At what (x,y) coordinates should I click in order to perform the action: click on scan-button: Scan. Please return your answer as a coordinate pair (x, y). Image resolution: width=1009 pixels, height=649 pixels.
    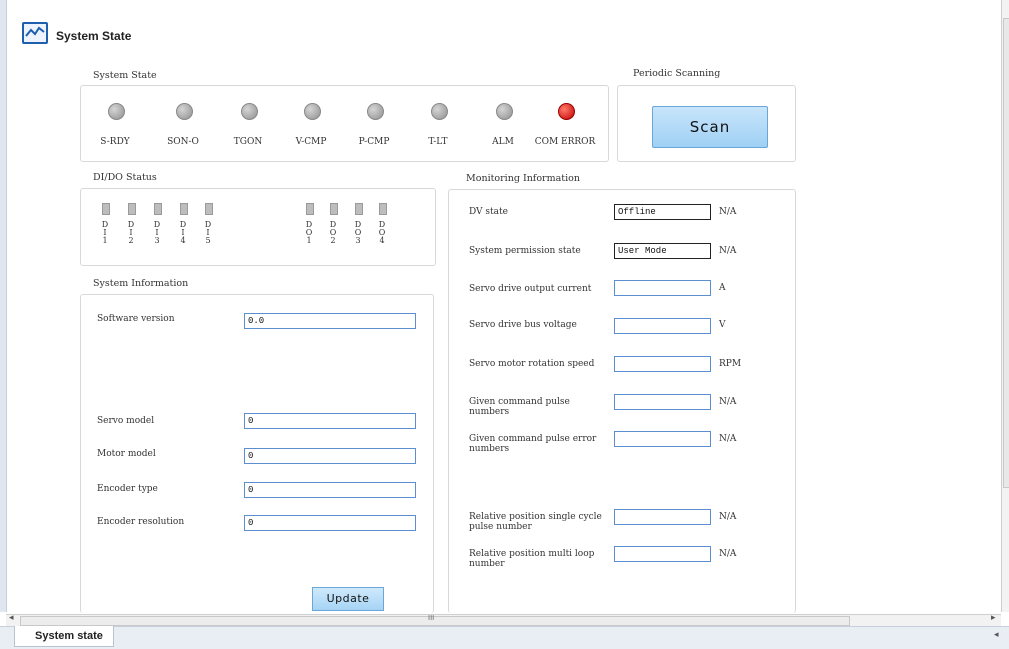
    Looking at the image, I should click on (710, 127).